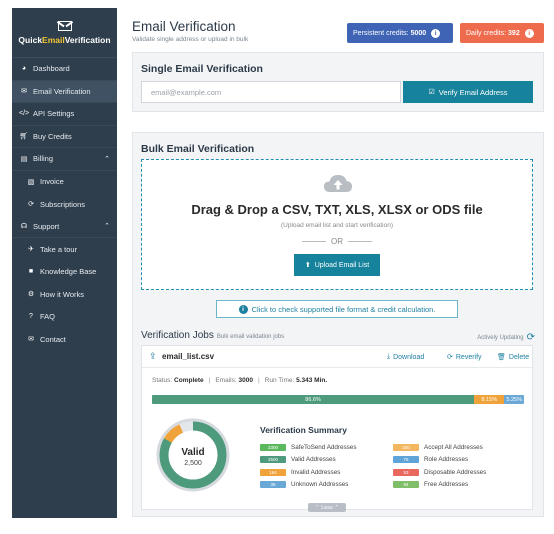 The width and height of the screenshot is (554, 534). What do you see at coordinates (406, 447) in the screenshot?
I see `summary-count-badge: 200` at bounding box center [406, 447].